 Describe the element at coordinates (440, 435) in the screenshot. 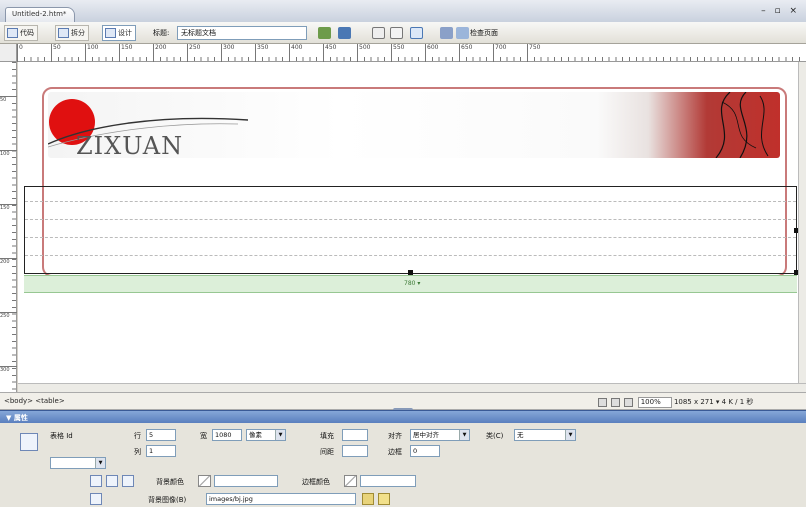

I see `align-select: 居中对齐` at that location.